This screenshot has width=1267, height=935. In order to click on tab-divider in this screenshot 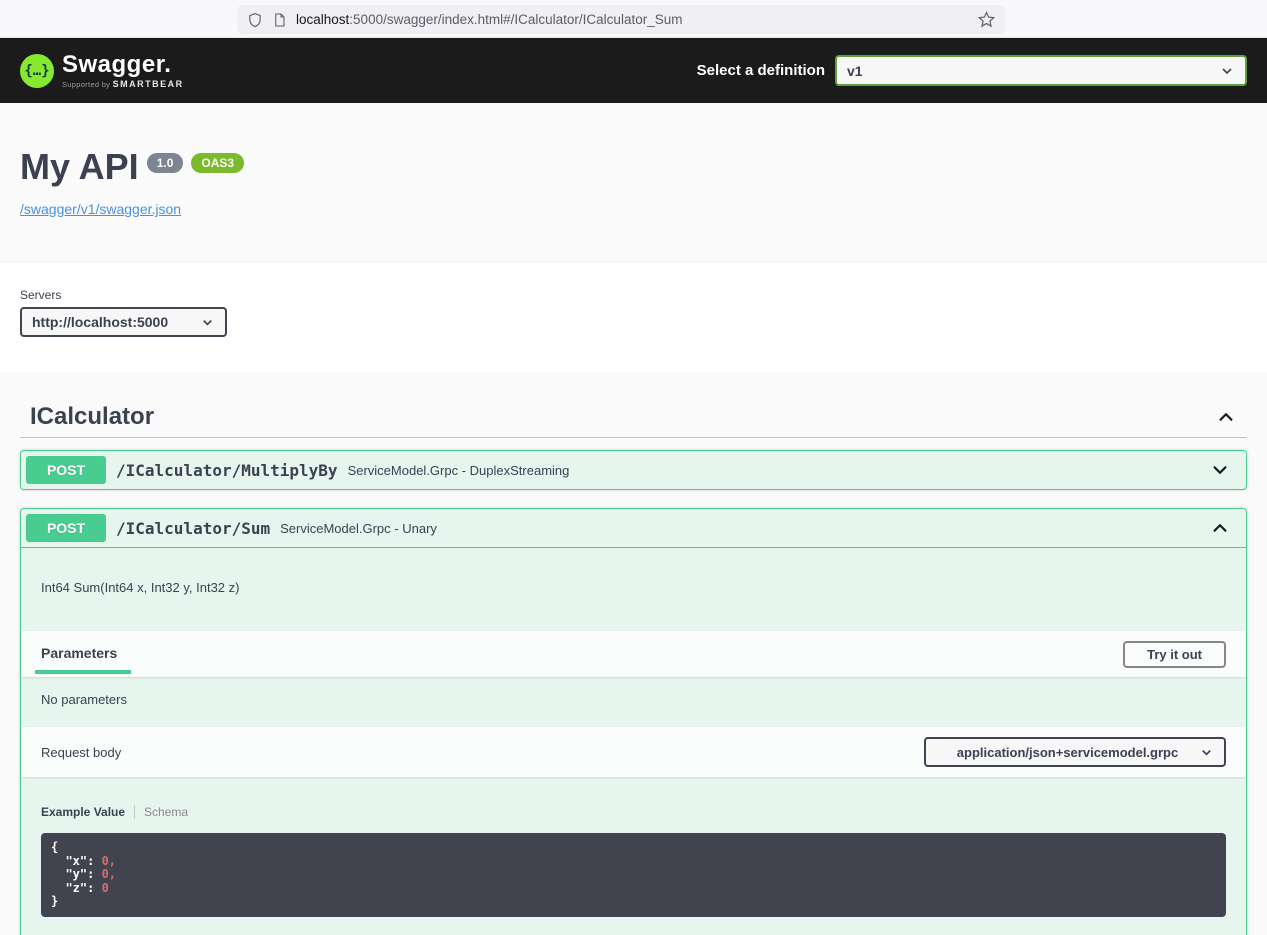, I will do `click(135, 812)`.